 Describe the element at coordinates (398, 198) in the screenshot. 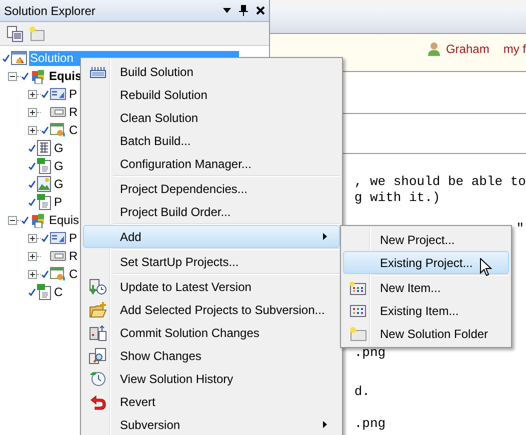

I see `page-text: g with it.)` at that location.